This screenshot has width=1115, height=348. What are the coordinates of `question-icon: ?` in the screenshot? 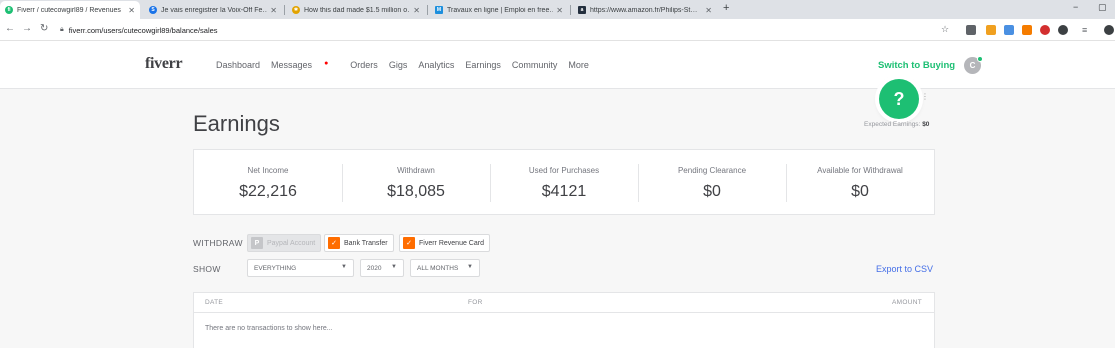 It's located at (899, 98).